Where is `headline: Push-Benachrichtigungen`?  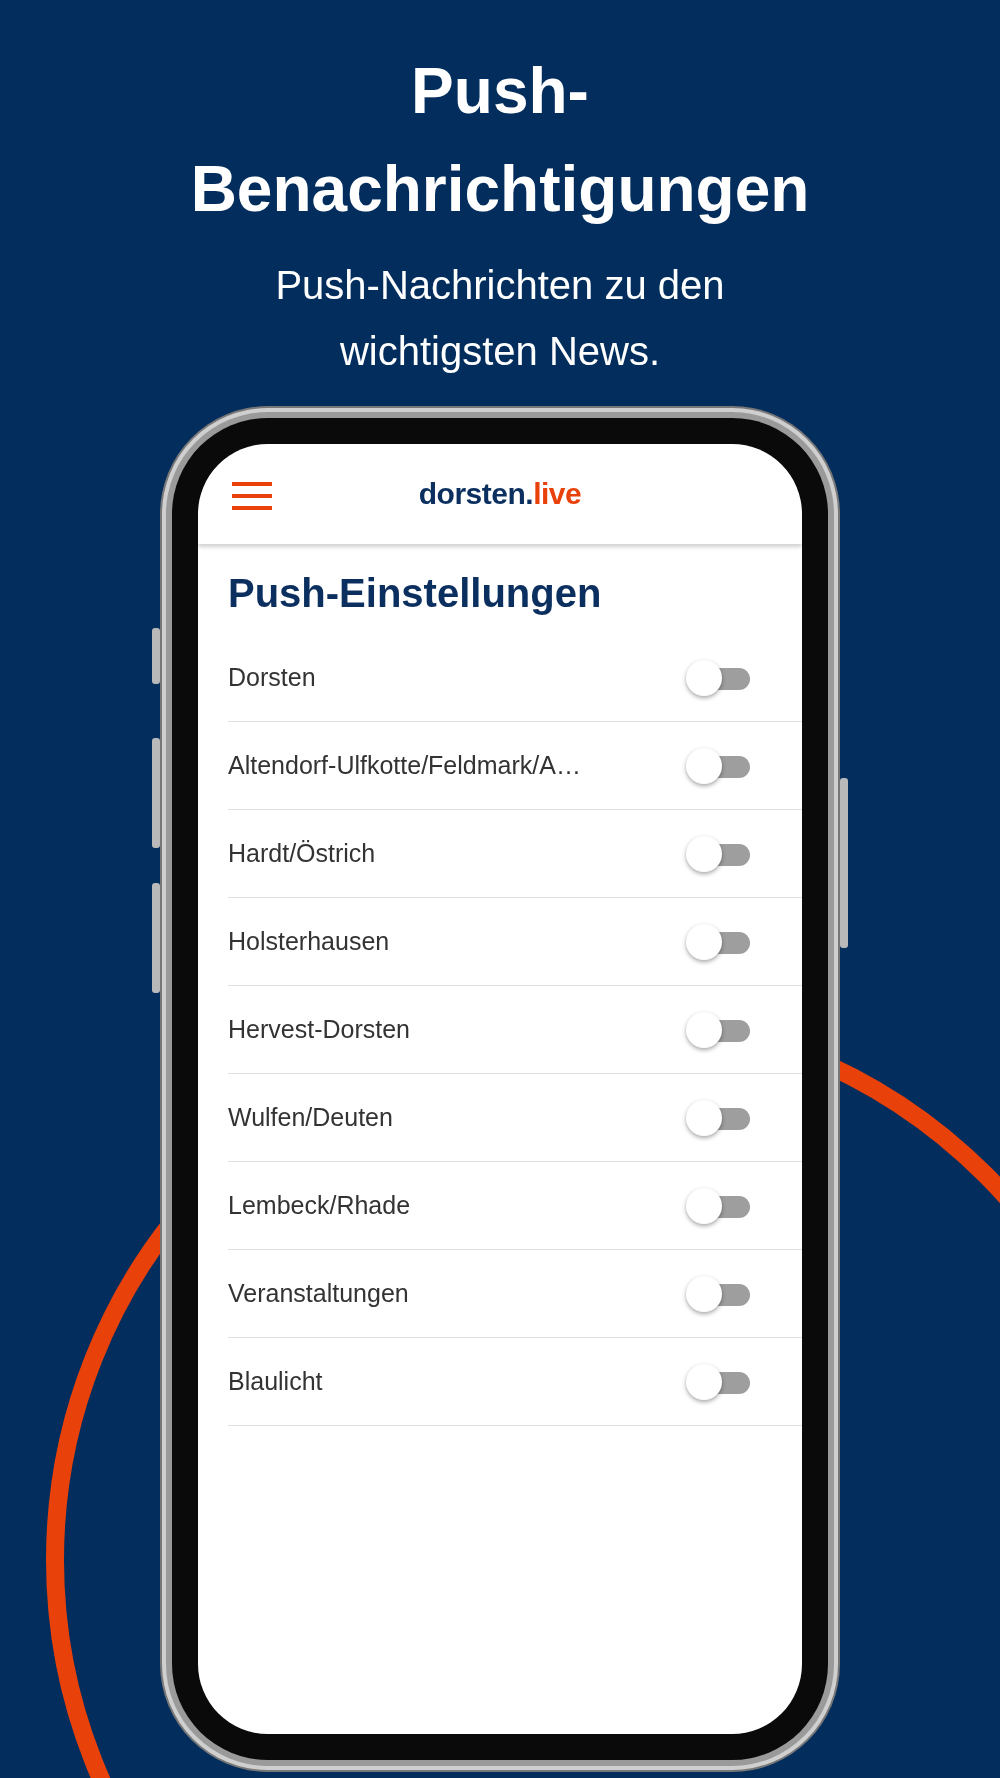
headline: Push-Benachrichtigungen is located at coordinates (500, 140).